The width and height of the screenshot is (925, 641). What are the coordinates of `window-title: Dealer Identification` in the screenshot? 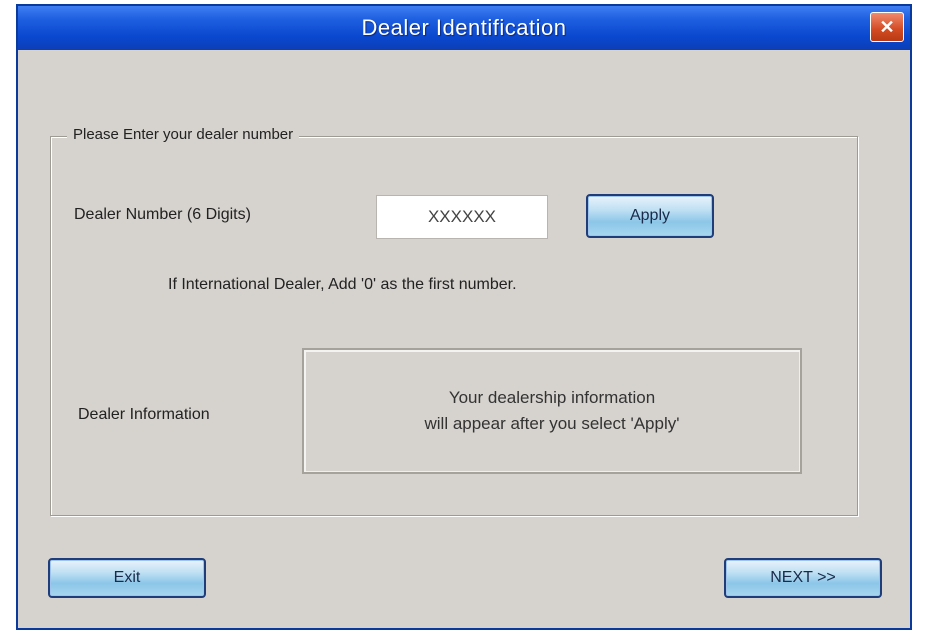 It's located at (464, 27).